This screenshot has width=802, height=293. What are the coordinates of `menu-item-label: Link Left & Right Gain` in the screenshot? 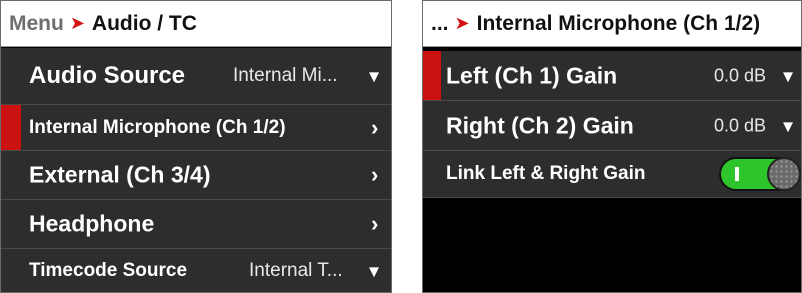 It's located at (546, 173).